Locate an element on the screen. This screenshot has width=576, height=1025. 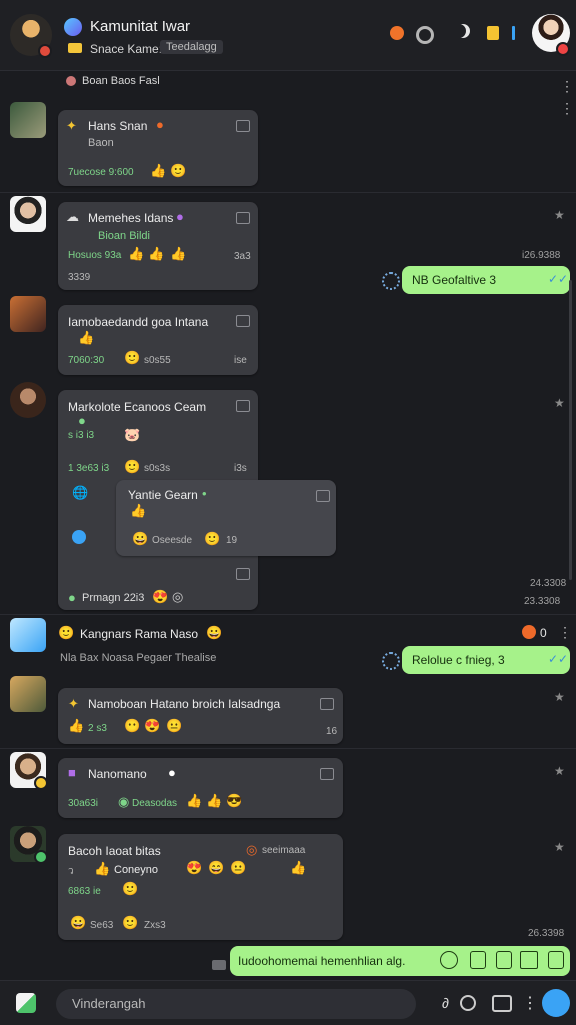
smile-icon: 🙂 is located at coordinates (178, 170).